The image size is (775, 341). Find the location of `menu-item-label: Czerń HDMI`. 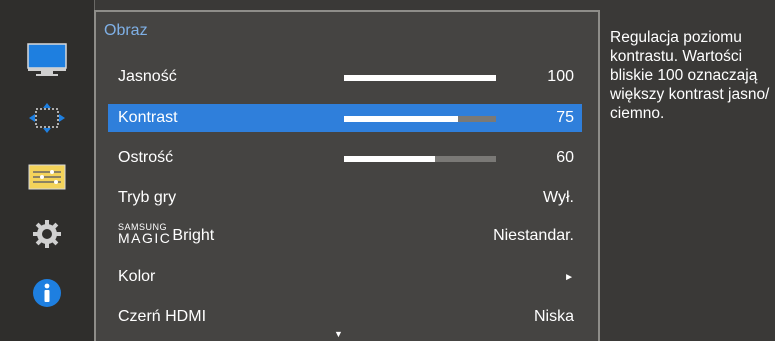

menu-item-label: Czerń HDMI is located at coordinates (162, 316).